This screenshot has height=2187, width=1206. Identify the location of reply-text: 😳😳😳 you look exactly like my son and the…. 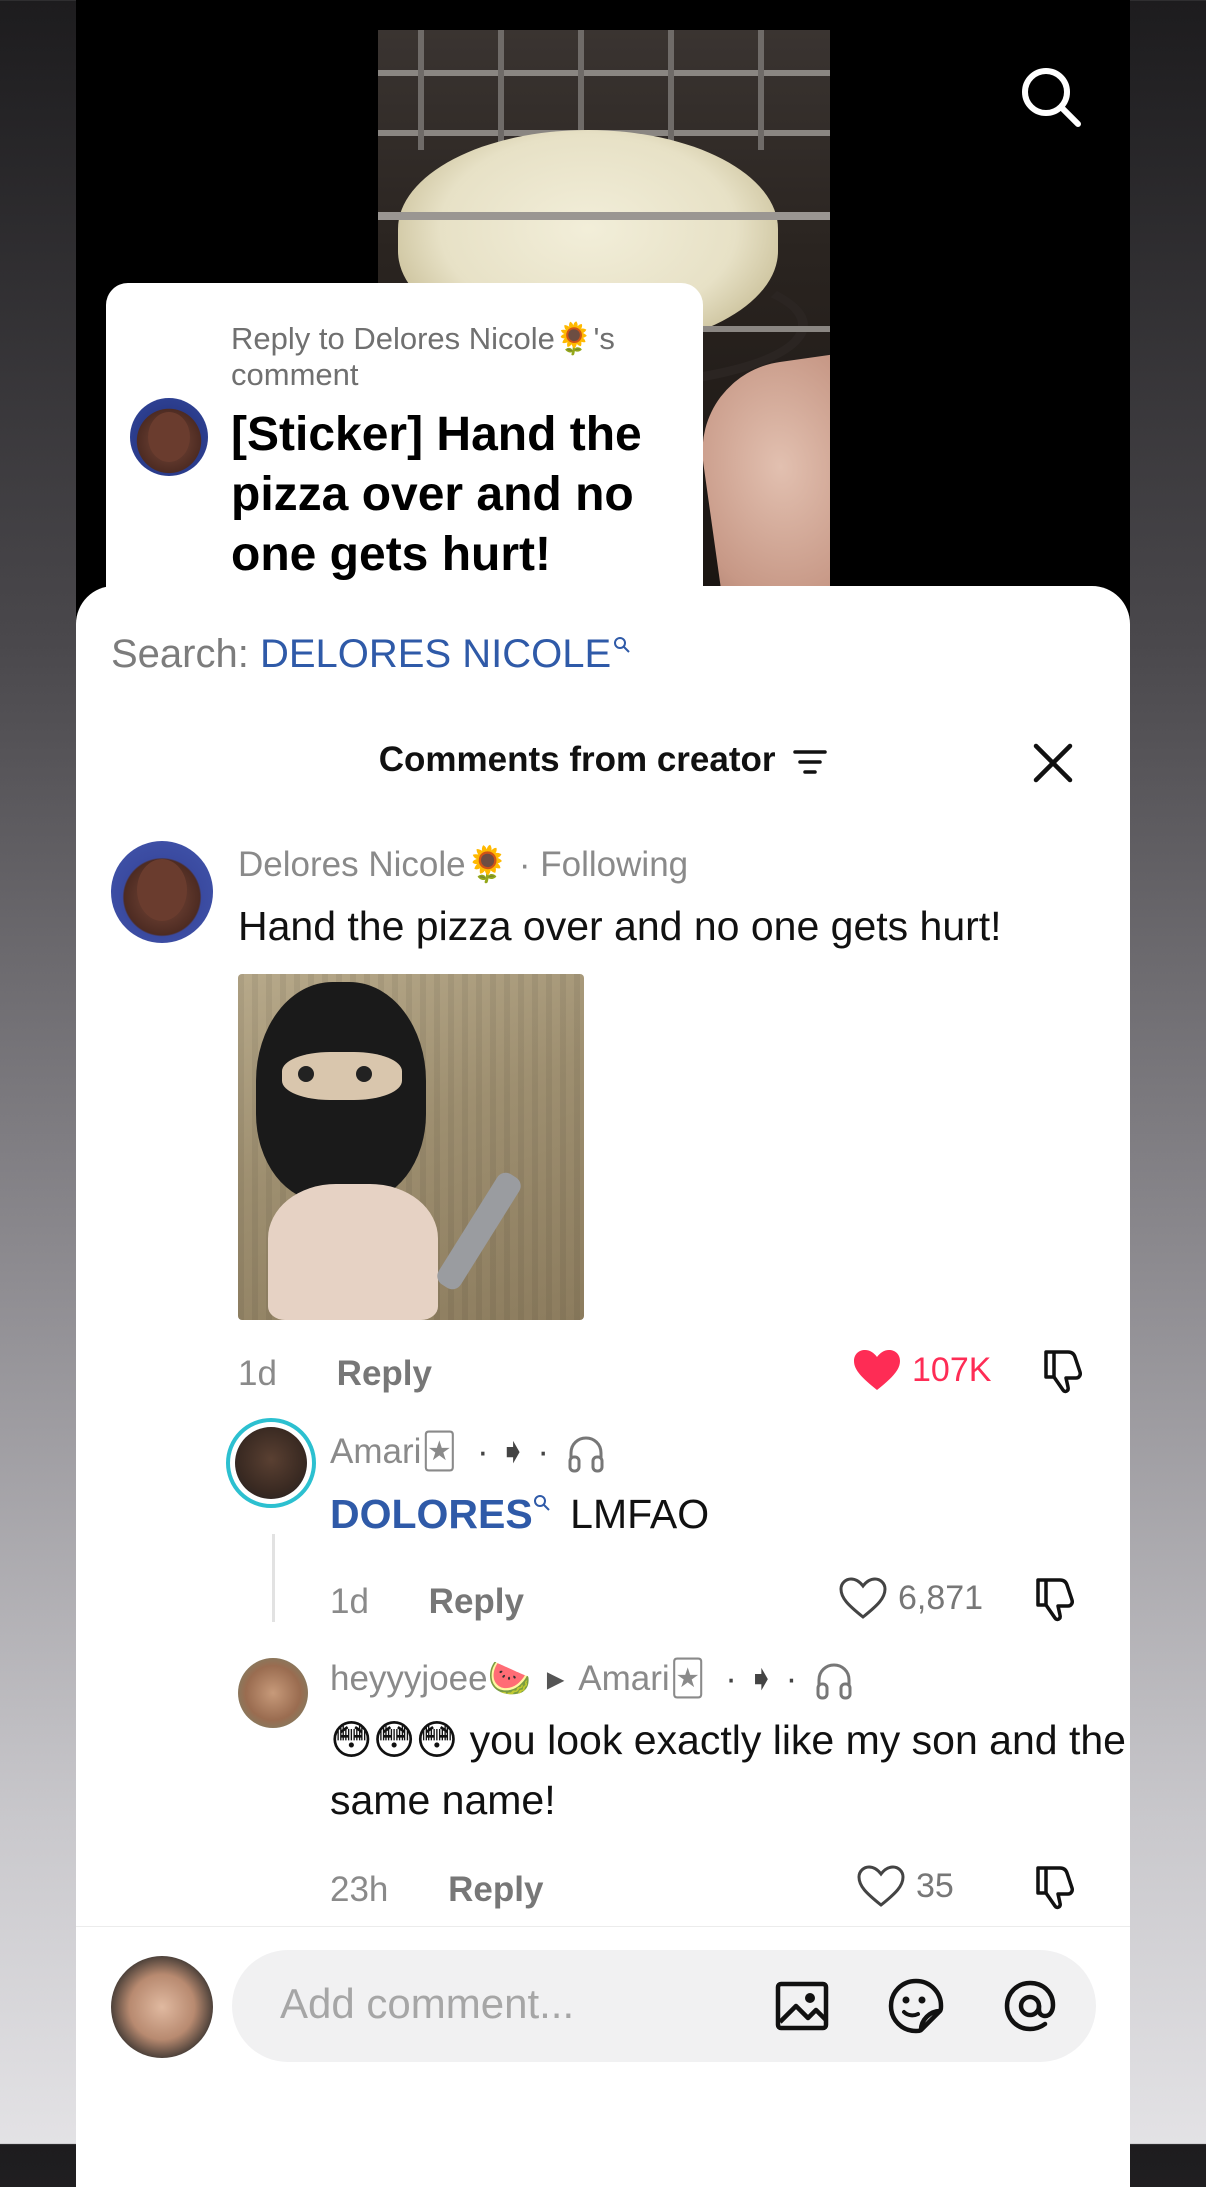
(728, 1770).